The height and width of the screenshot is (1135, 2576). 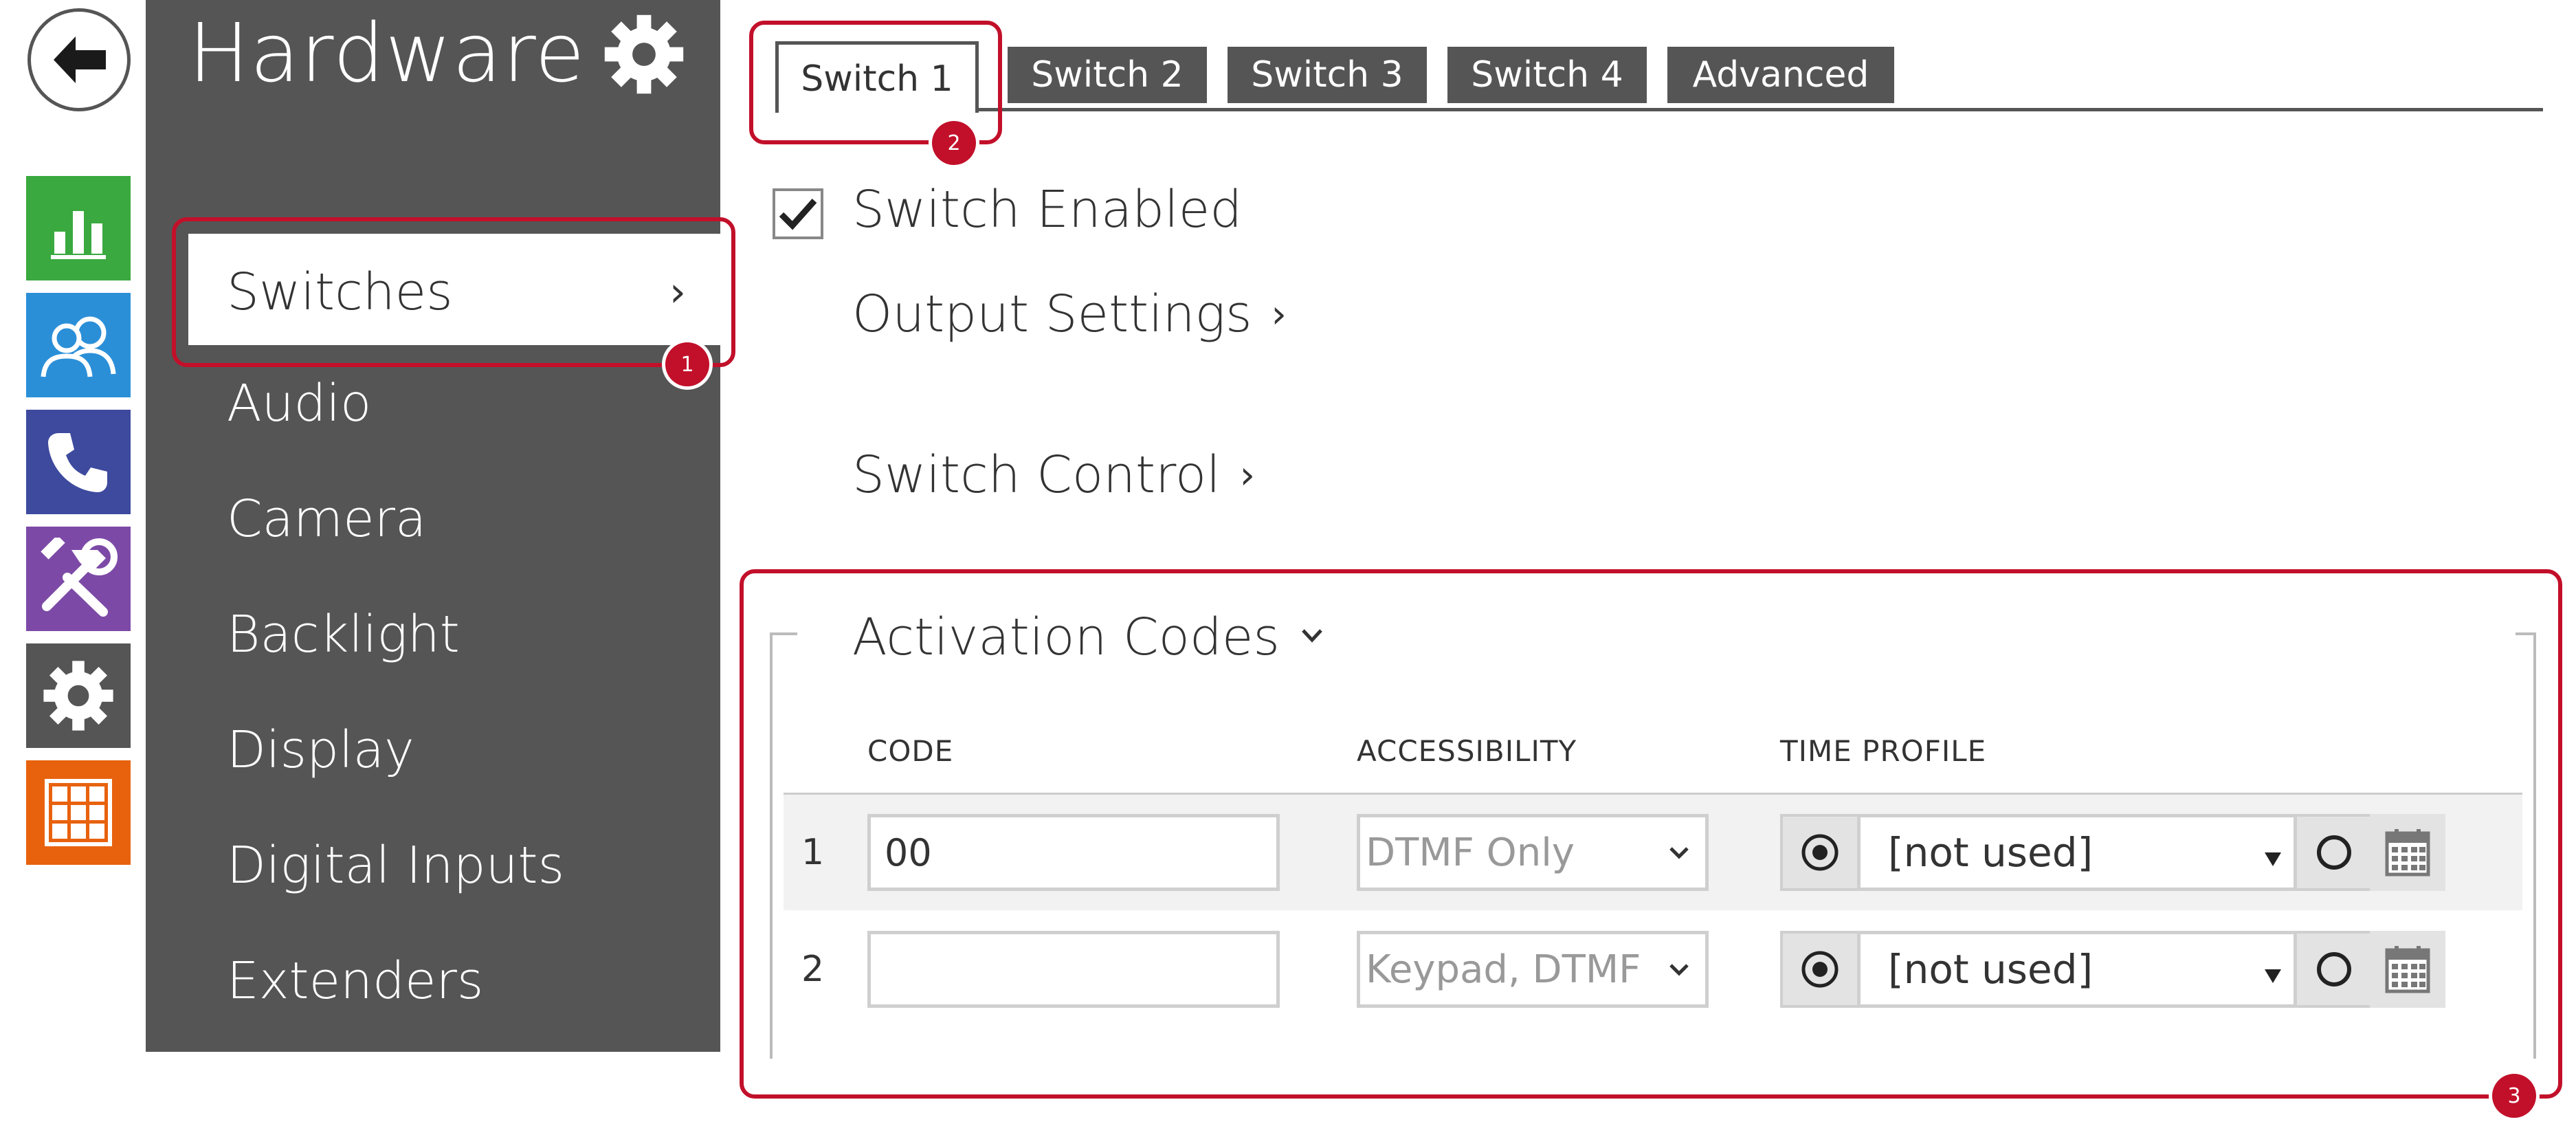 I want to click on hardware-tools-icon, so click(x=79, y=577).